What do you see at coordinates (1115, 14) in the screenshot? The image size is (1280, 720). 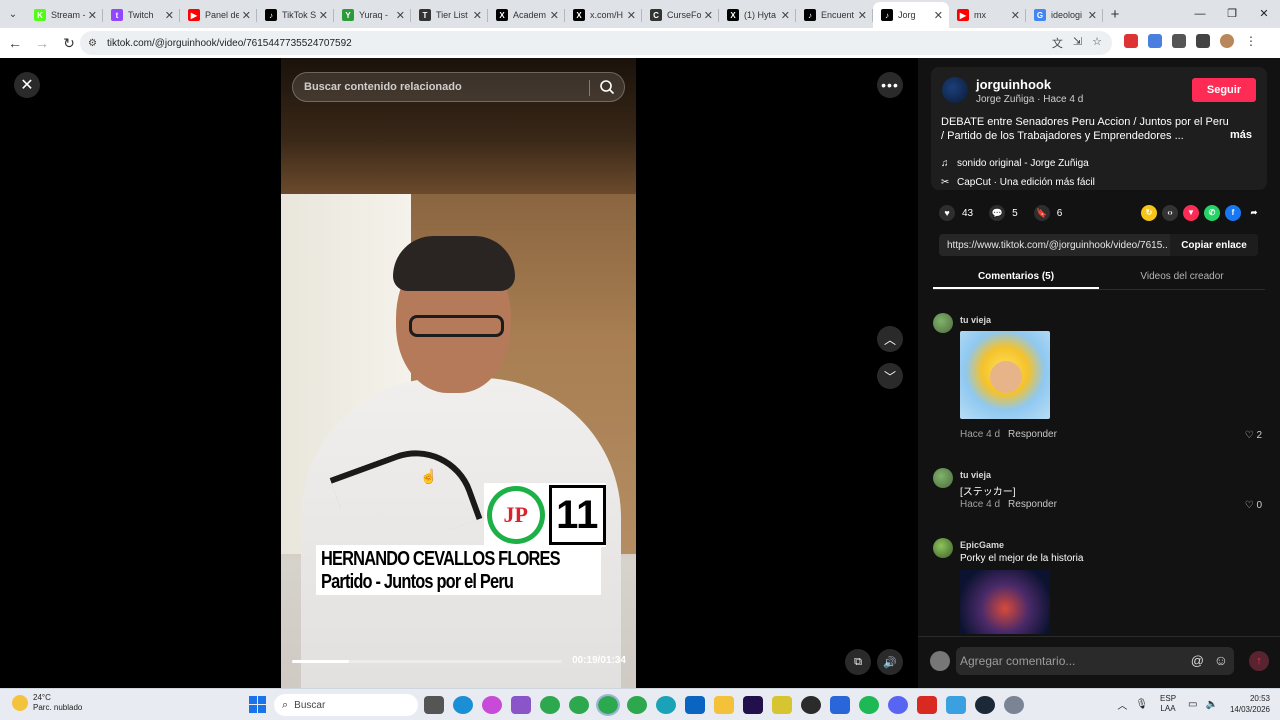 I see `new-tab-button: +` at bounding box center [1115, 14].